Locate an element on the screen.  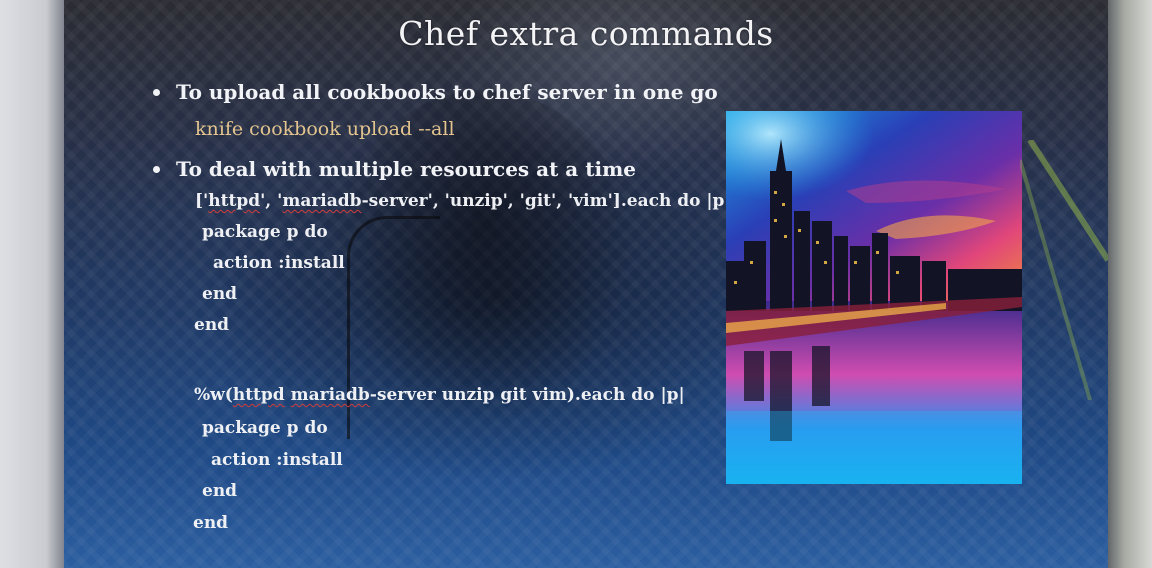
code-fragment: -server unzip git vim).each do |p| is located at coordinates (527, 395).